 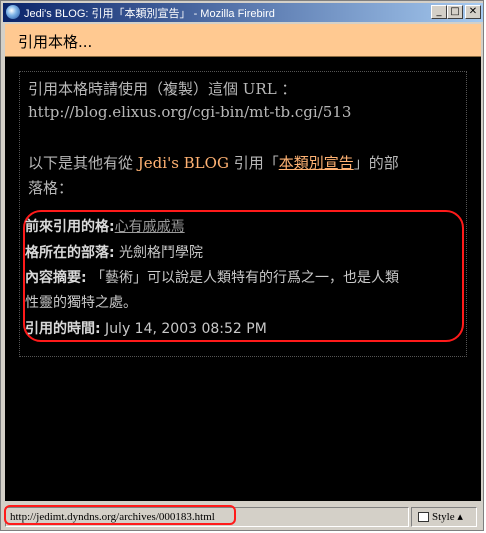 I want to click on style-label: Style ▴, so click(x=447, y=517).